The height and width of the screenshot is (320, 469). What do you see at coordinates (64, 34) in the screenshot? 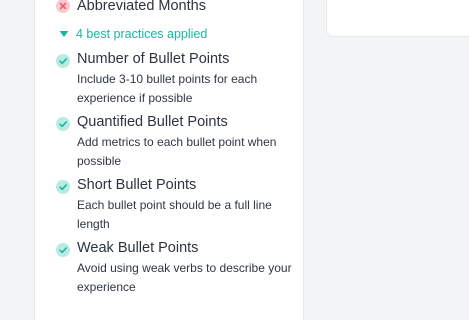
I see `caret-down-icon` at bounding box center [64, 34].